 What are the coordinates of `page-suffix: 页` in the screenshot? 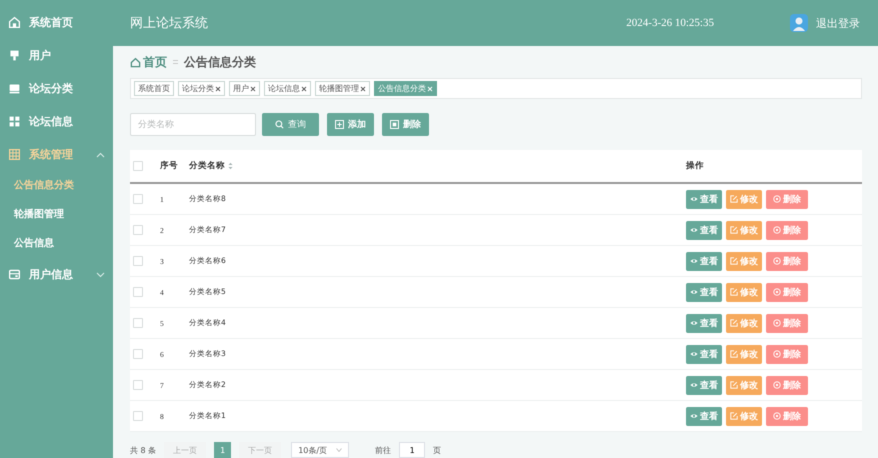 It's located at (437, 450).